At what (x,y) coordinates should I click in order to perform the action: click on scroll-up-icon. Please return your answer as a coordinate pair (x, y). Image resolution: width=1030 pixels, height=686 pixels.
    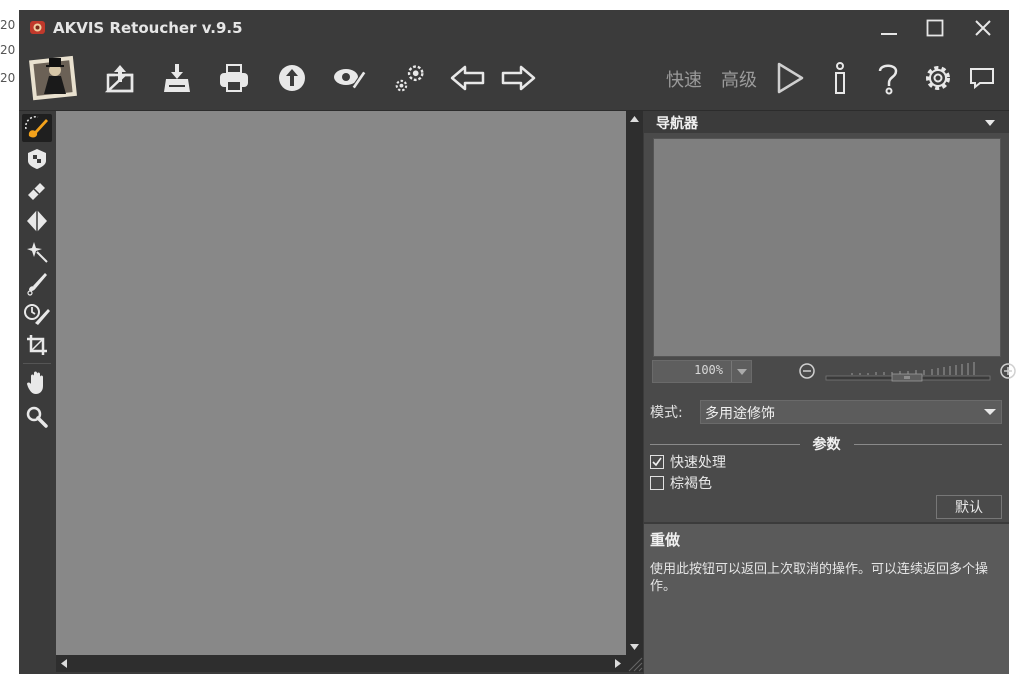
    Looking at the image, I should click on (634, 119).